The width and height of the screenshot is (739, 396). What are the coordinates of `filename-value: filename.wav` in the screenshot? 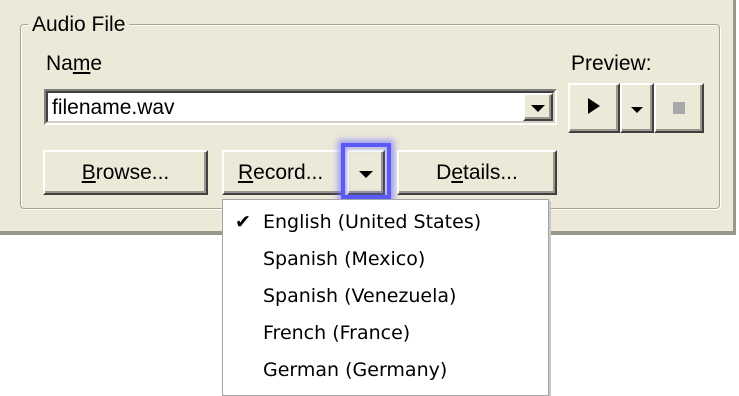 It's located at (113, 107).